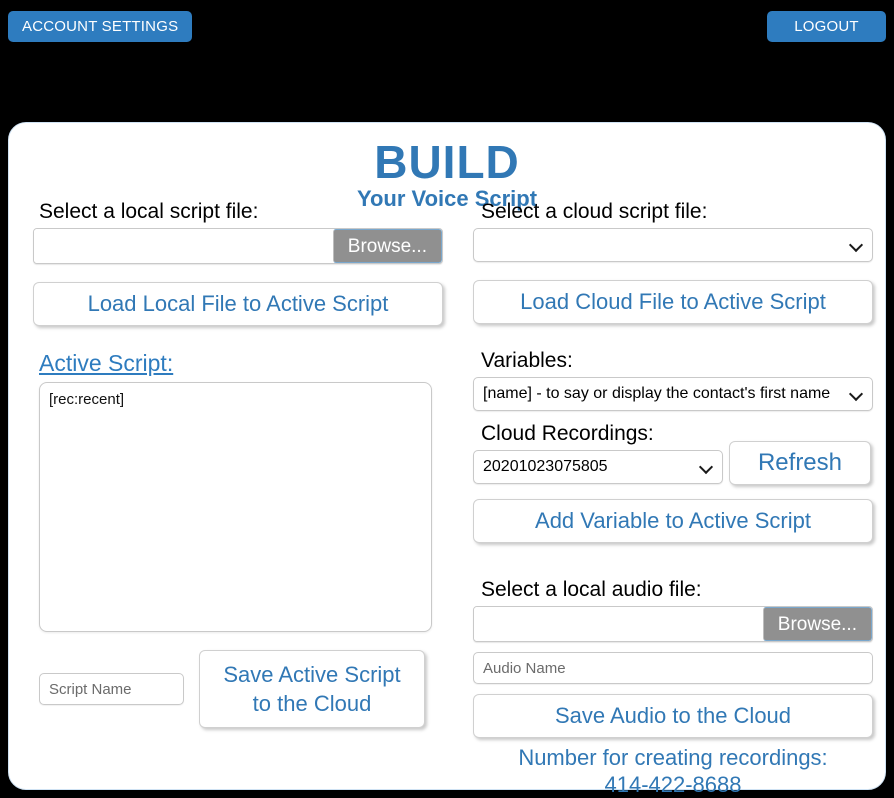 The image size is (894, 798). Describe the element at coordinates (800, 463) in the screenshot. I see `refresh-recordings-button: Refresh` at that location.